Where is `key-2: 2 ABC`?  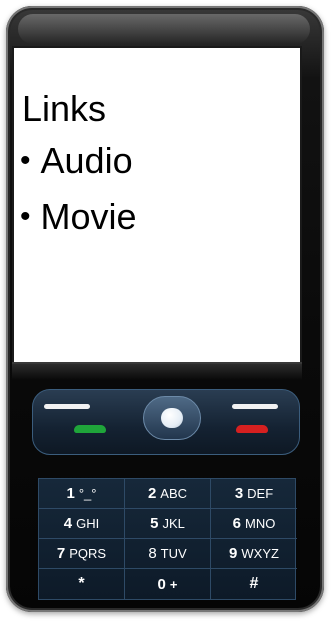 key-2: 2 ABC is located at coordinates (168, 494).